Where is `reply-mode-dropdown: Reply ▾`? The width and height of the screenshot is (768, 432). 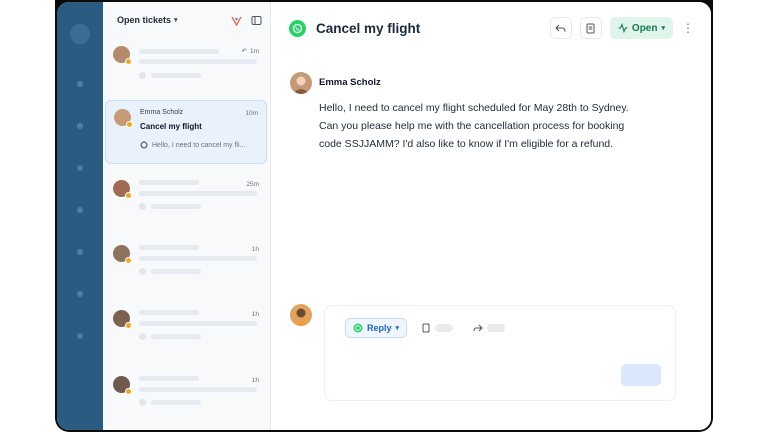
reply-mode-dropdown: Reply ▾ is located at coordinates (376, 328).